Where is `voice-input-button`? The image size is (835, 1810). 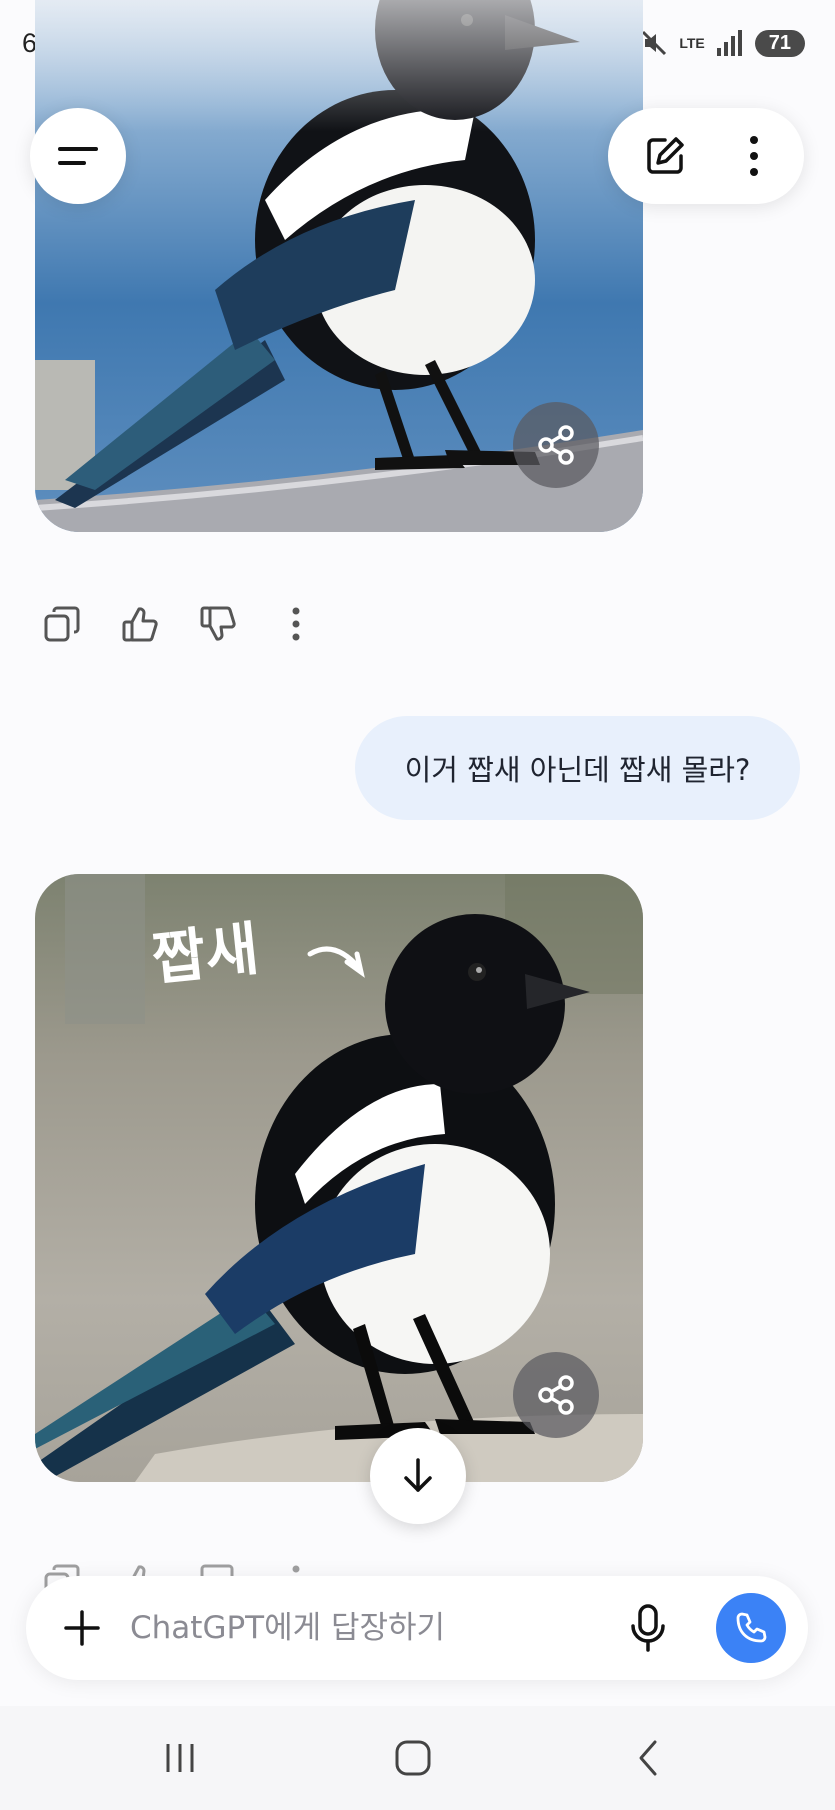
voice-input-button is located at coordinates (648, 1628).